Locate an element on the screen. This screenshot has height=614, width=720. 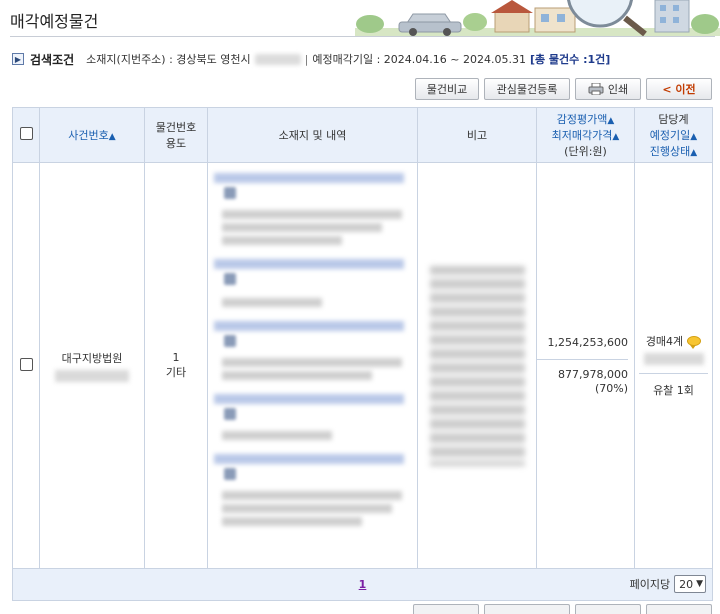
price-header: 감정평가액▲ 최저매각가격▲ (단위:원) is located at coordinates (585, 135).